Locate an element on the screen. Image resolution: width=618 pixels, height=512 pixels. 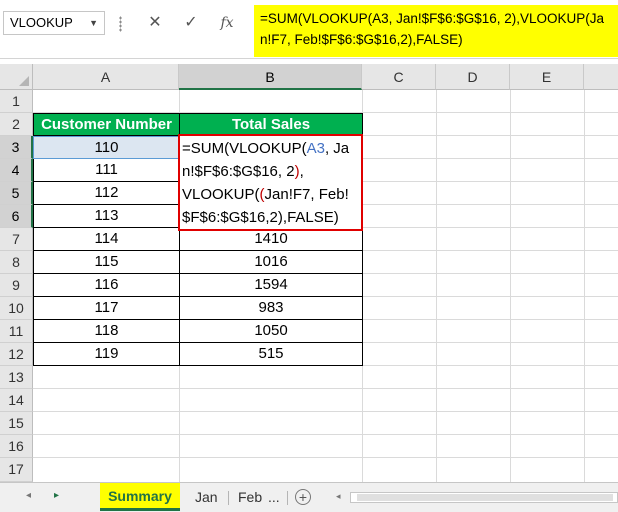
row-header-16: 16 is located at coordinates (16, 446).